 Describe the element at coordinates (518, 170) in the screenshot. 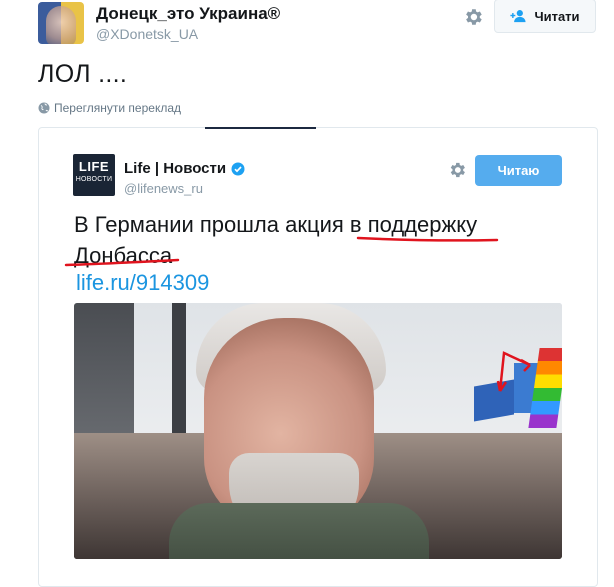

I see `following-button: Читаю` at that location.